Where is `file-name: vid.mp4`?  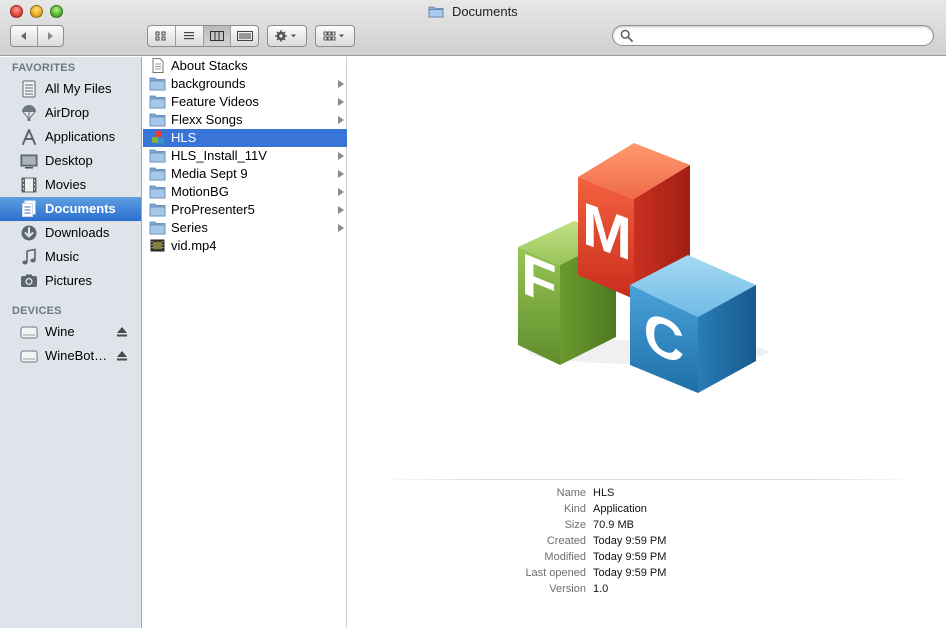 file-name: vid.mp4 is located at coordinates (194, 245).